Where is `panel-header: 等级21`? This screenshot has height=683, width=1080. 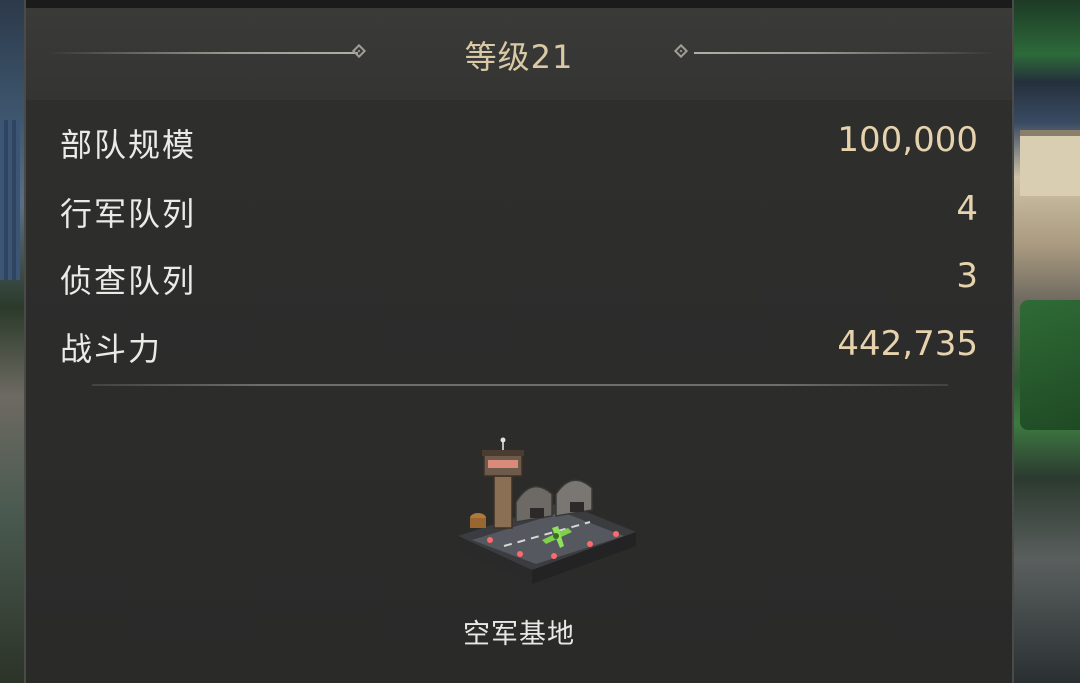 panel-header: 等级21 is located at coordinates (519, 54).